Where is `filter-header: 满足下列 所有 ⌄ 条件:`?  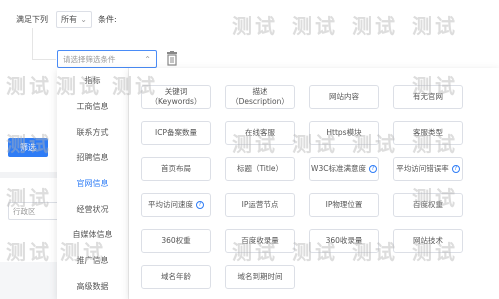
filter-header: 满足下列 所有 ⌄ 条件: is located at coordinates (66, 19).